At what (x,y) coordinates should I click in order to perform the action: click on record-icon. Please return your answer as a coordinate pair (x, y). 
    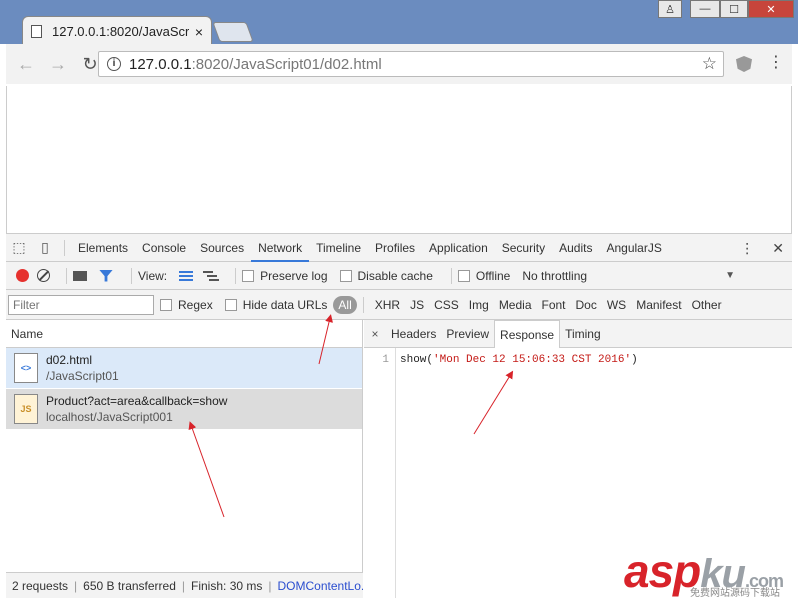
    Looking at the image, I should click on (22, 275).